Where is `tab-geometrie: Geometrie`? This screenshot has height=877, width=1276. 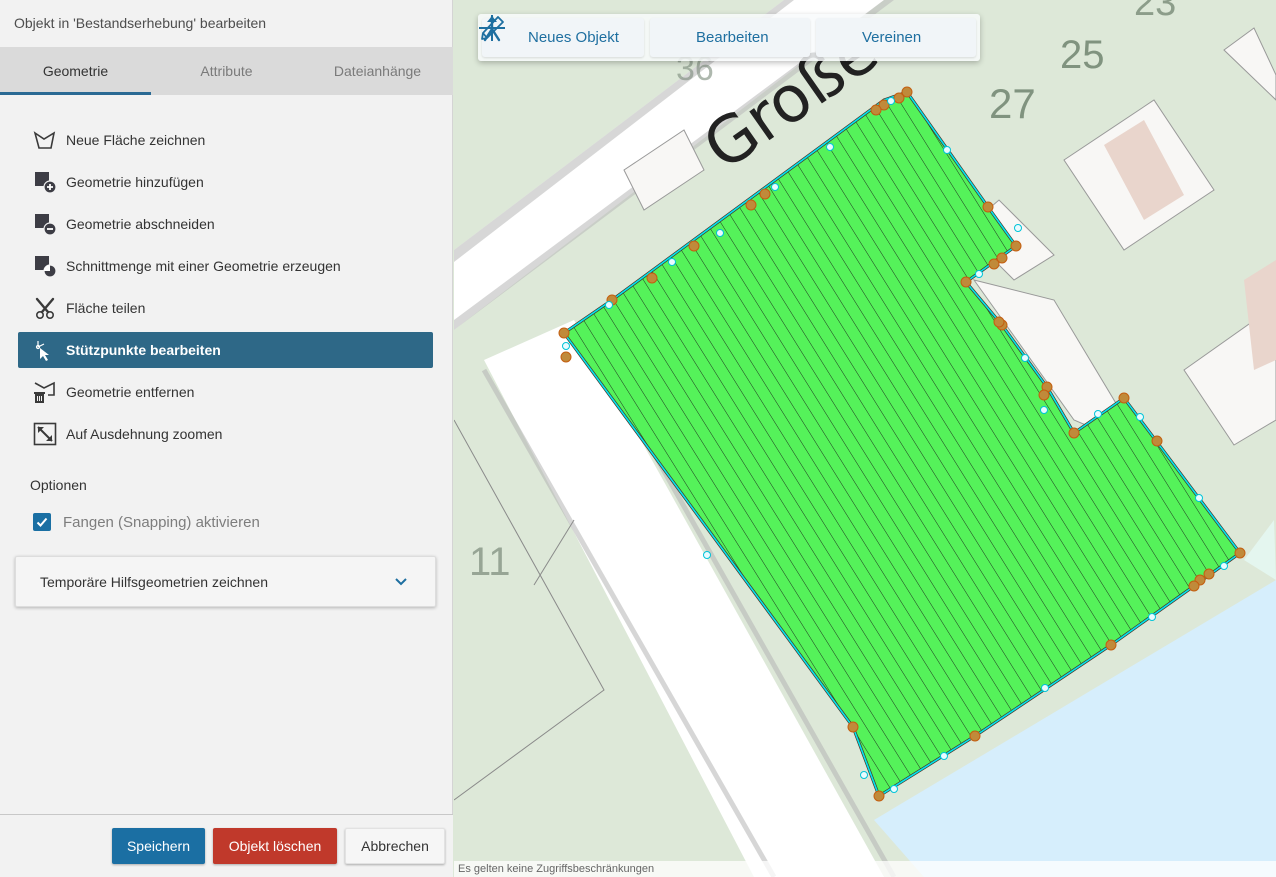
tab-geometrie: Geometrie is located at coordinates (75, 71).